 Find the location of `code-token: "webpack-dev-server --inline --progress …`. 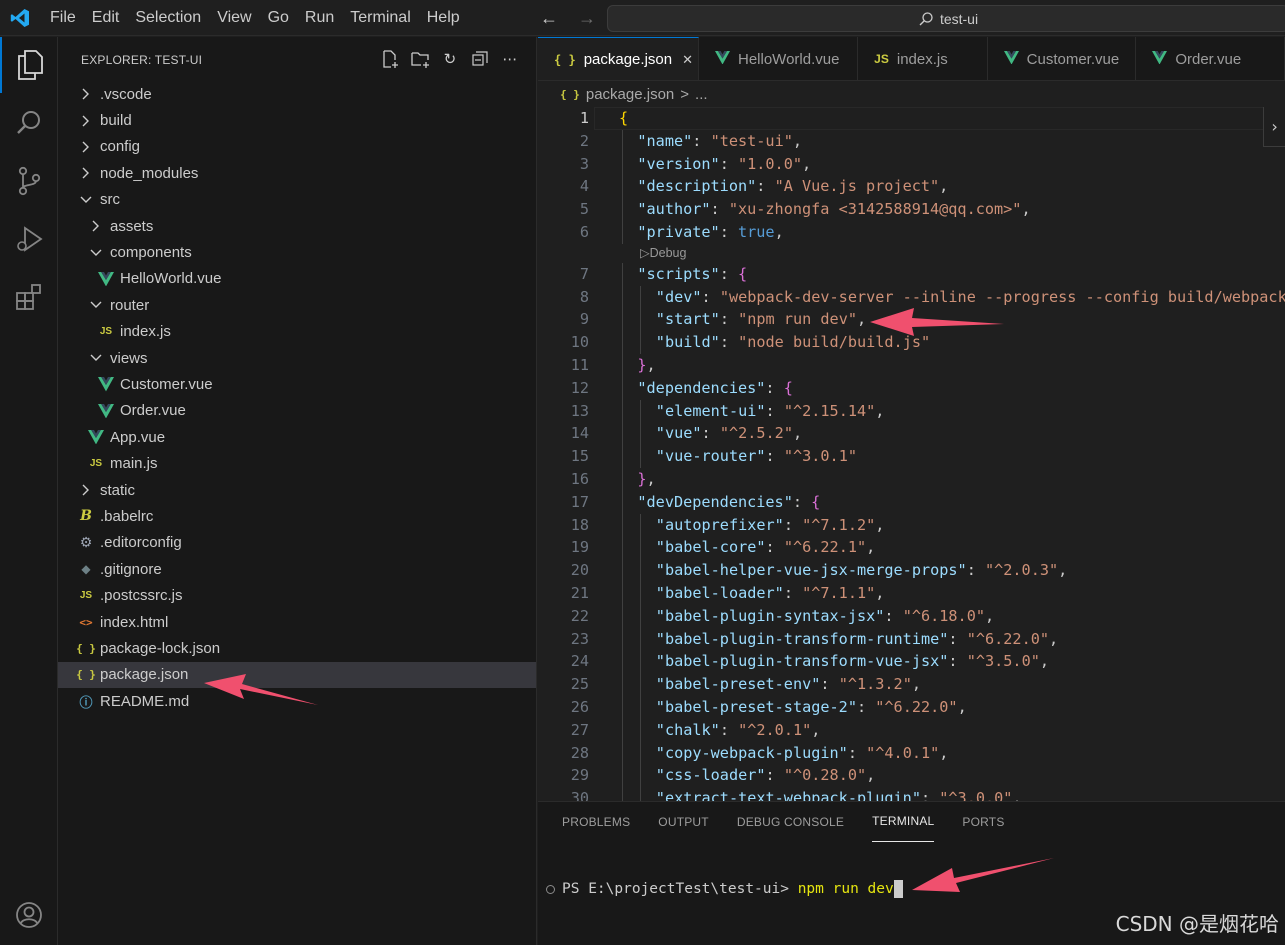

code-token: "webpack-dev-server --inline --progress … is located at coordinates (1002, 296).